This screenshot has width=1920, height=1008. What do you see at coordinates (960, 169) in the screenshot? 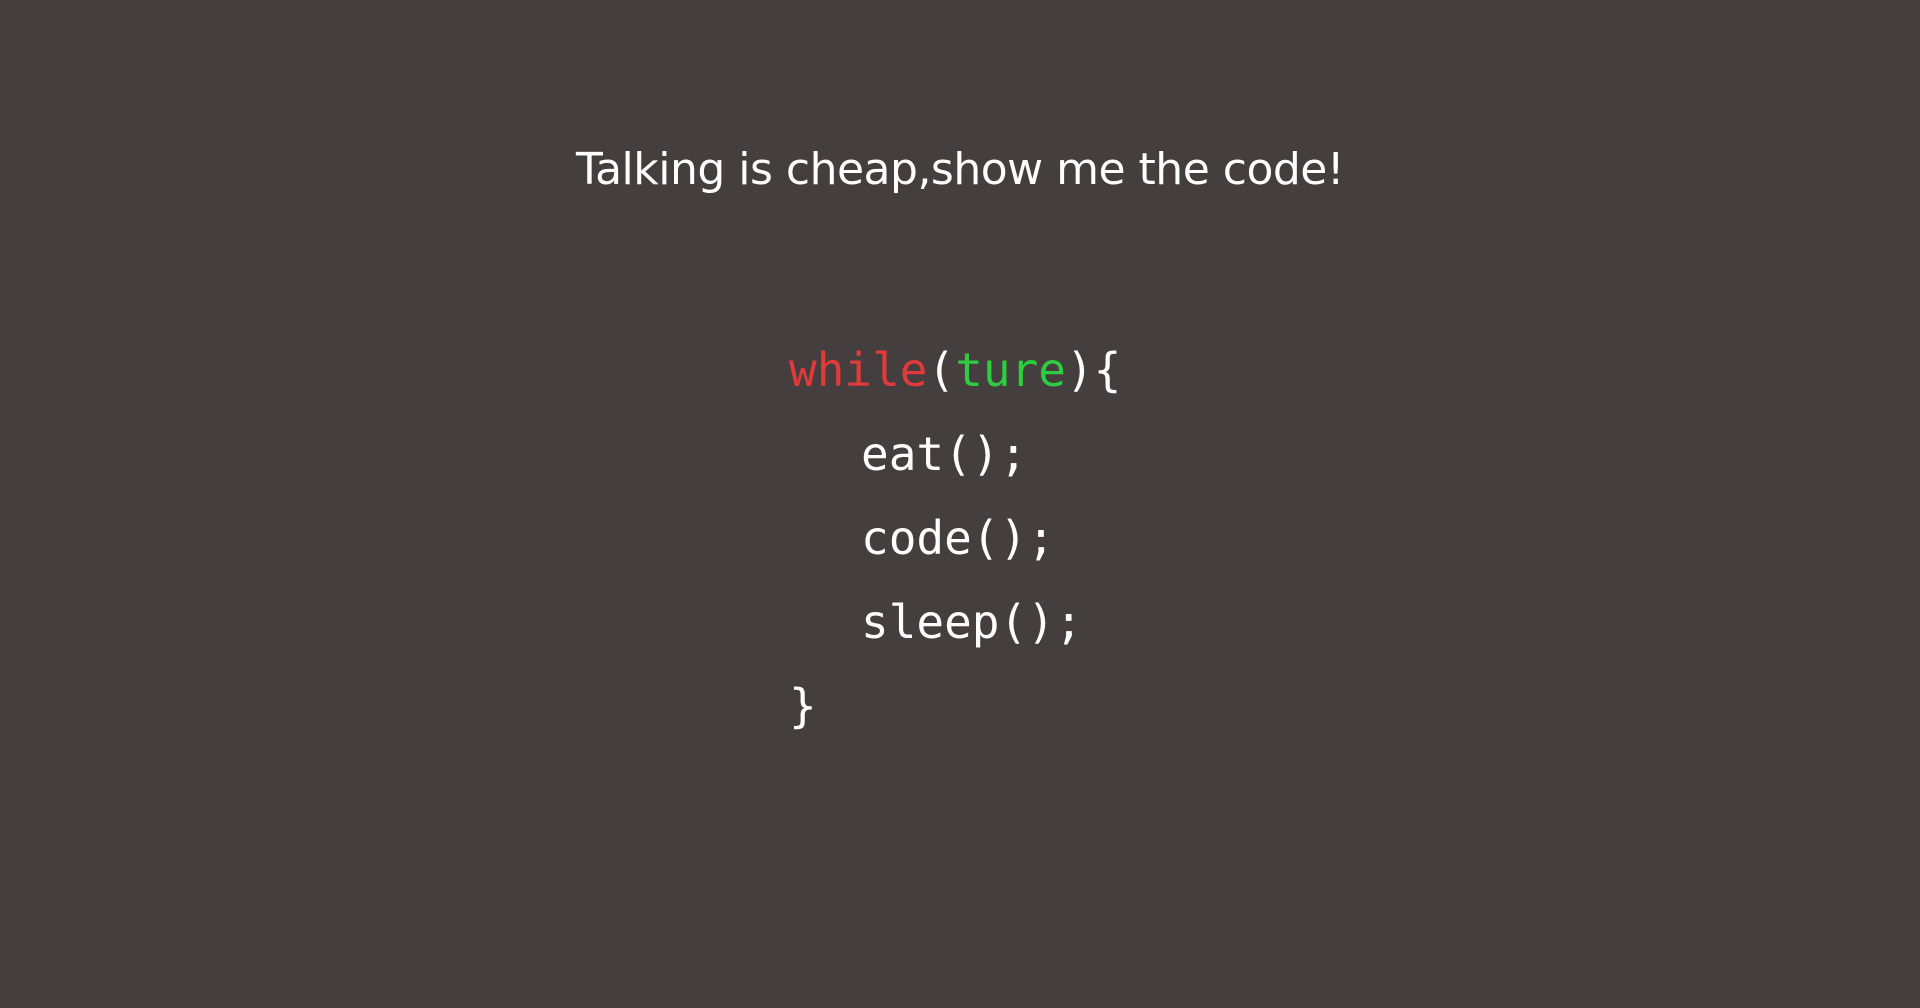
I see `headline: Talking is cheap,show me the code!` at bounding box center [960, 169].